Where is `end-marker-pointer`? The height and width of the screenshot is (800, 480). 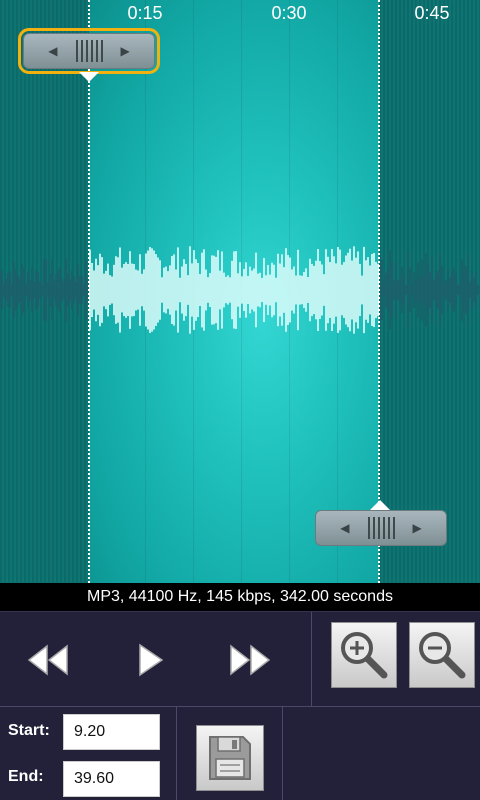 end-marker-pointer is located at coordinates (380, 505).